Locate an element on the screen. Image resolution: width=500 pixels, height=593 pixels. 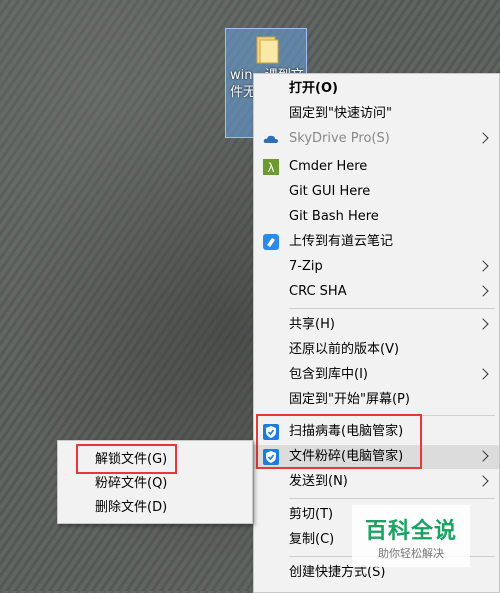
menu-item-label: 剪切(T) is located at coordinates (311, 514).